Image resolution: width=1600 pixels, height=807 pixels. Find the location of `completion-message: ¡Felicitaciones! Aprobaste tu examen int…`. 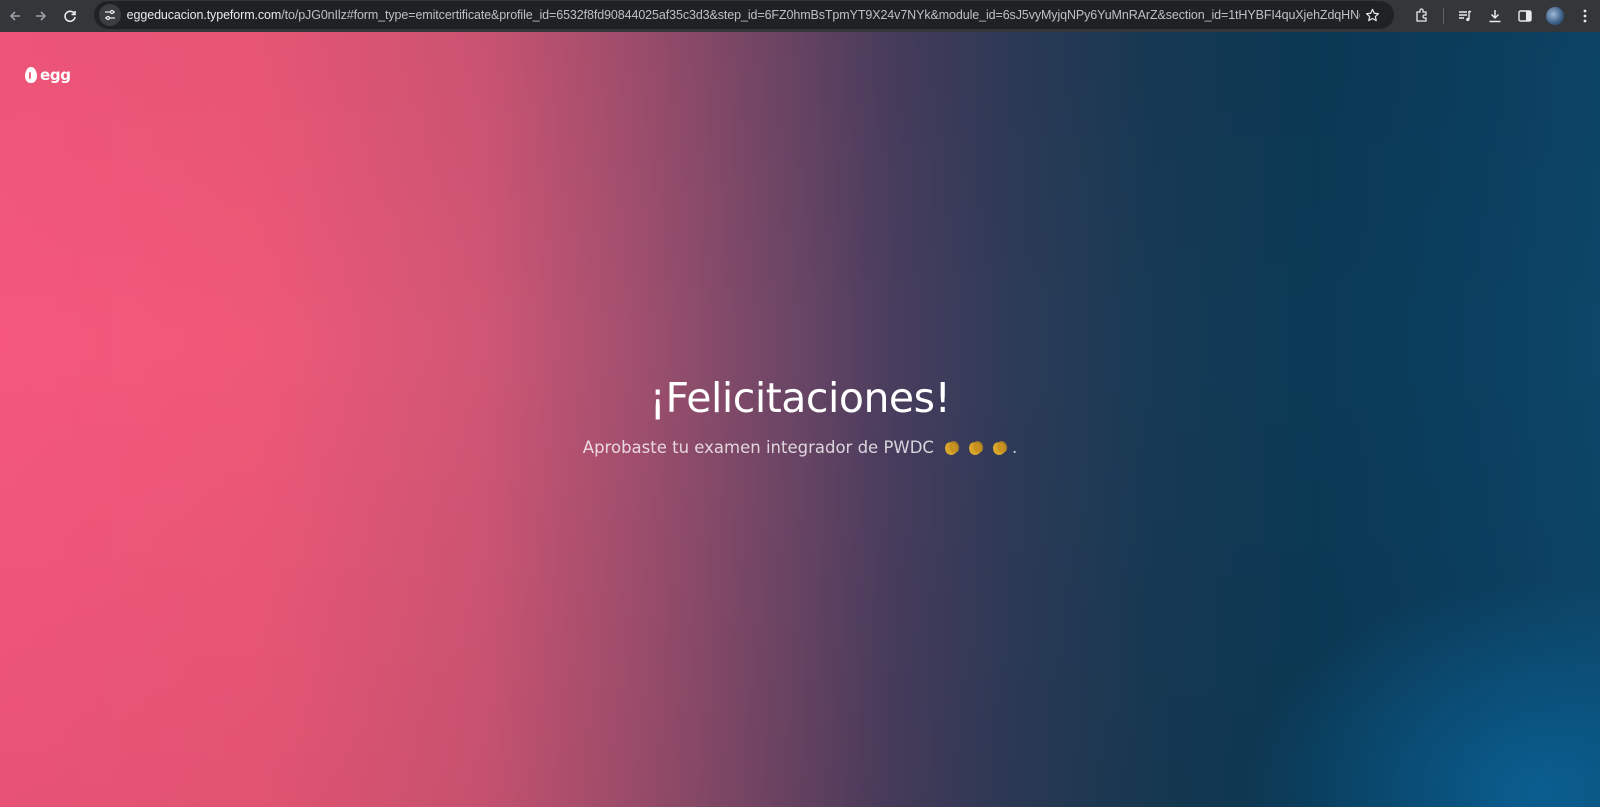

completion-message: ¡Felicitaciones! Aprobaste tu examen int… is located at coordinates (800, 413).